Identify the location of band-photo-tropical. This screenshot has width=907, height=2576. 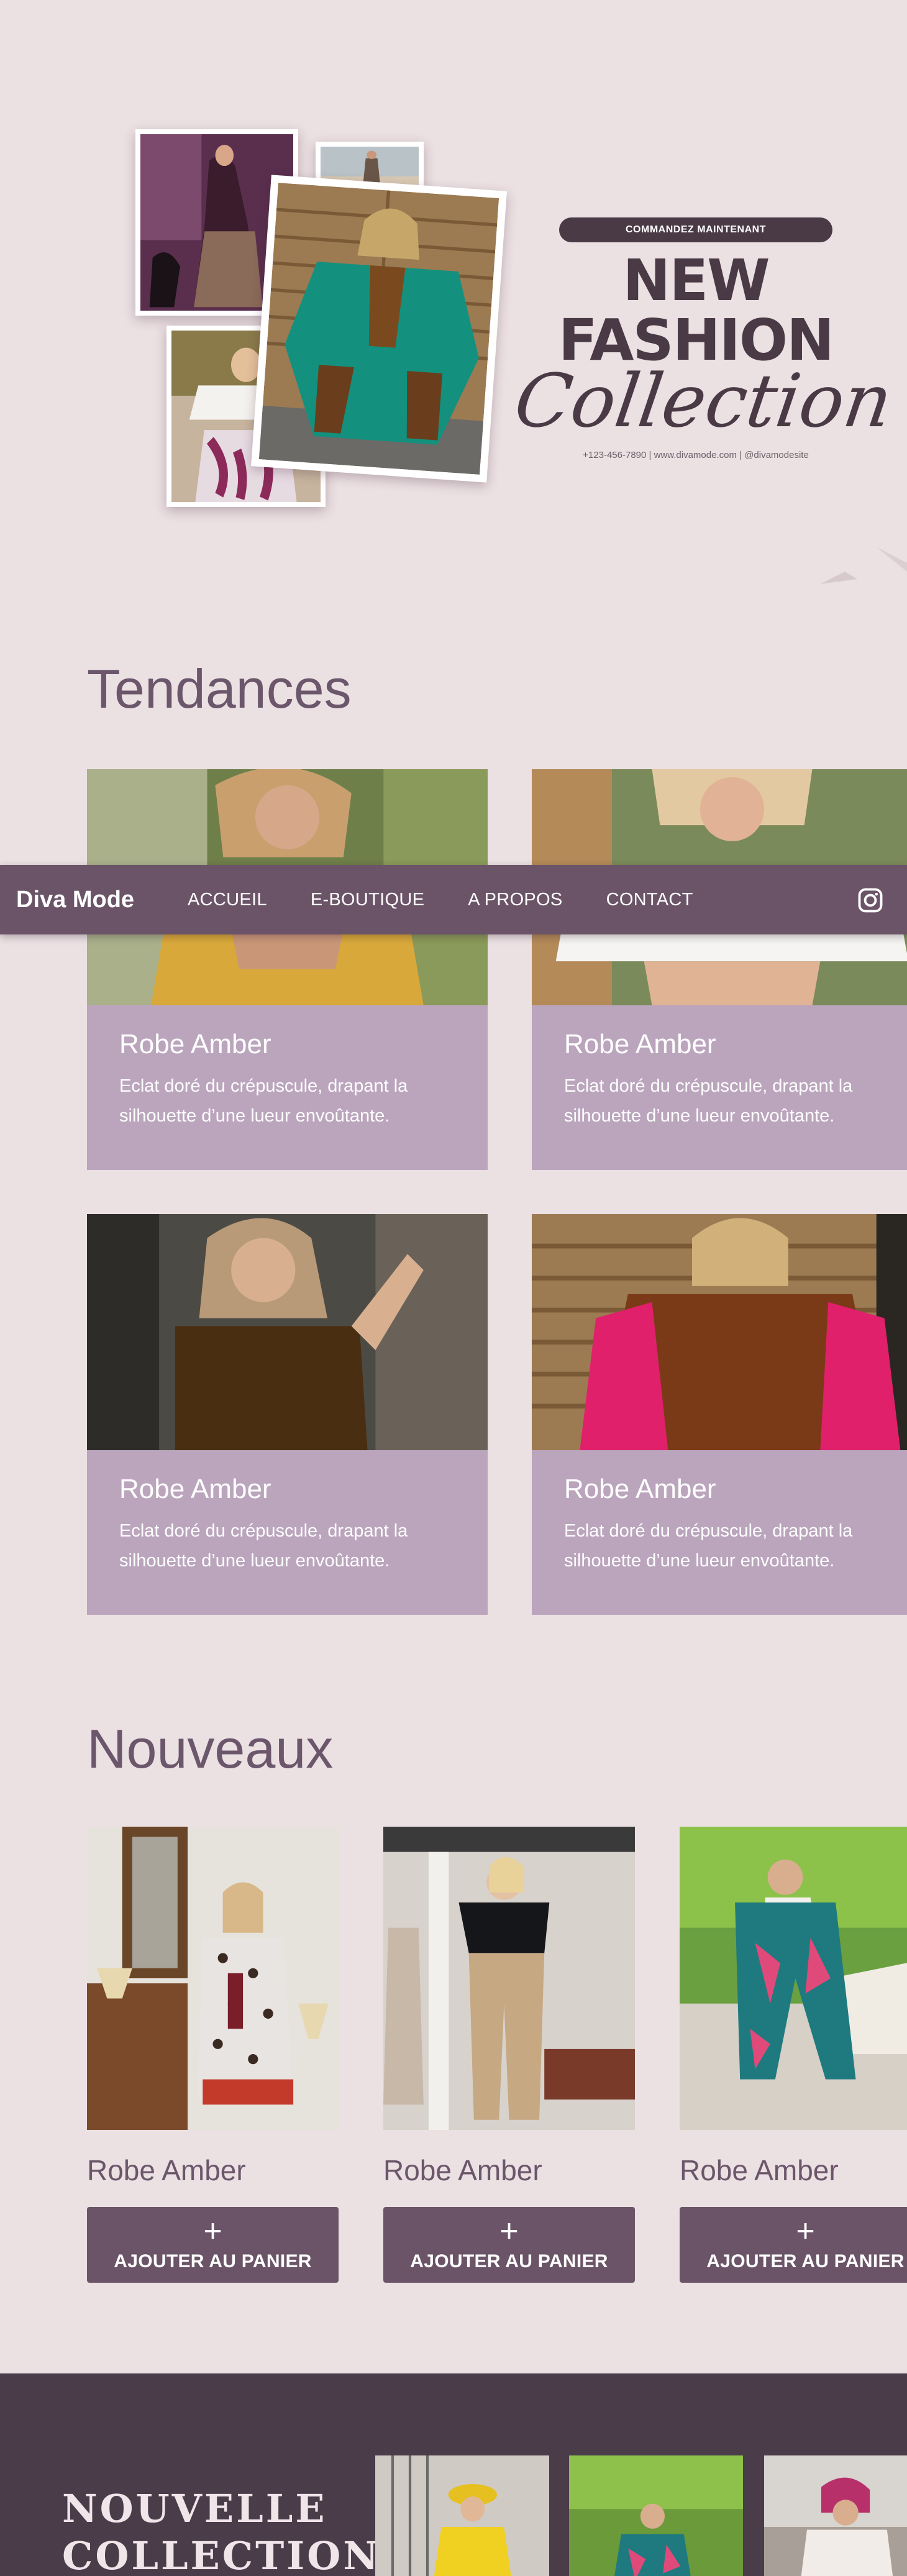
(656, 2515).